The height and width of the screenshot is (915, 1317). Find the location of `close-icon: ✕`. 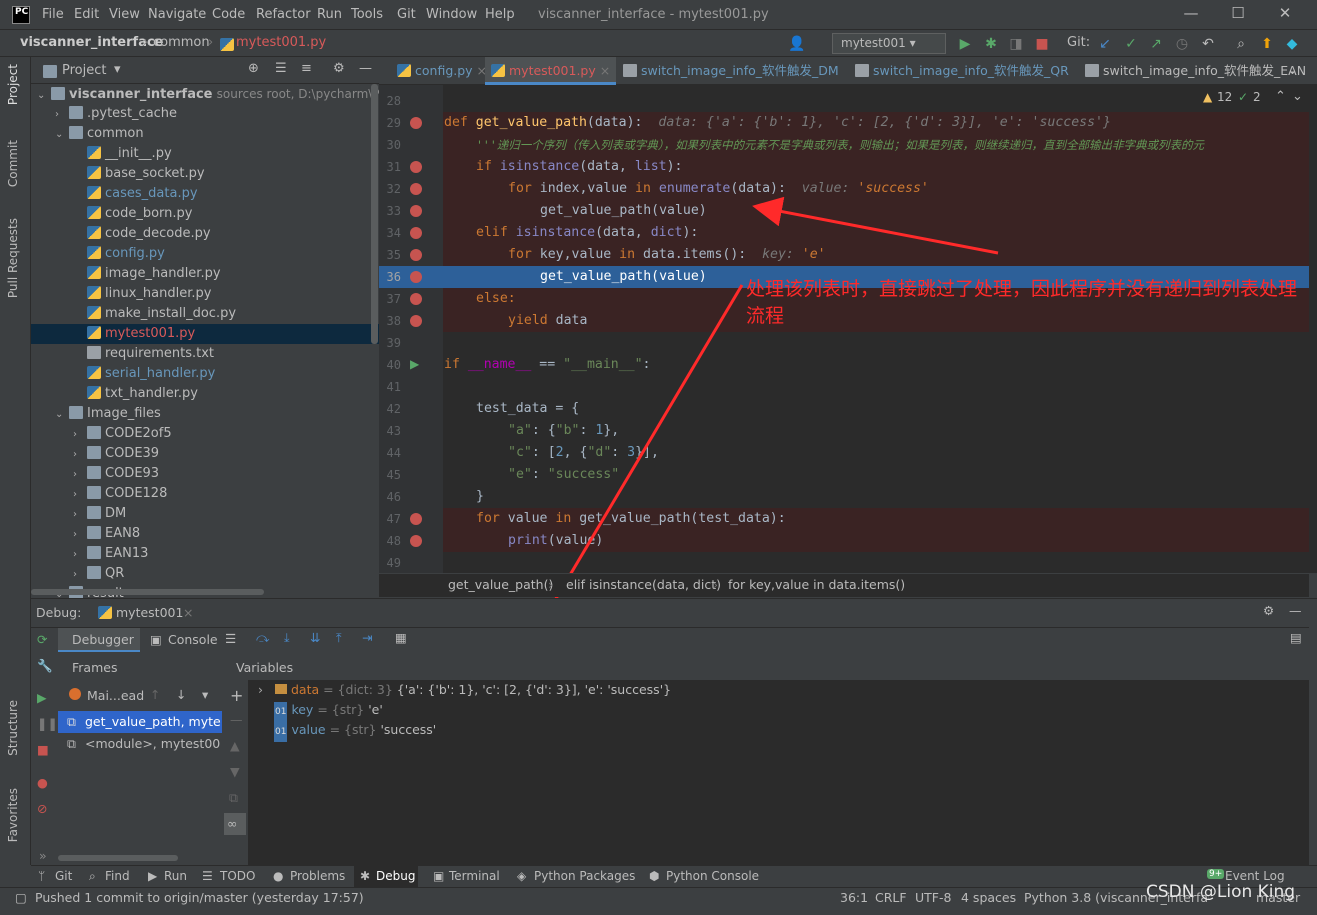

close-icon: ✕ is located at coordinates (1285, 14).